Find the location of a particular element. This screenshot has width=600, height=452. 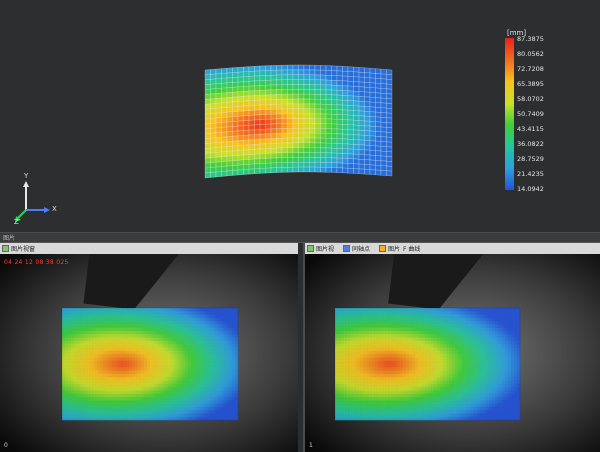

tool-coaxial-points: 同轴点 is located at coordinates (356, 248).